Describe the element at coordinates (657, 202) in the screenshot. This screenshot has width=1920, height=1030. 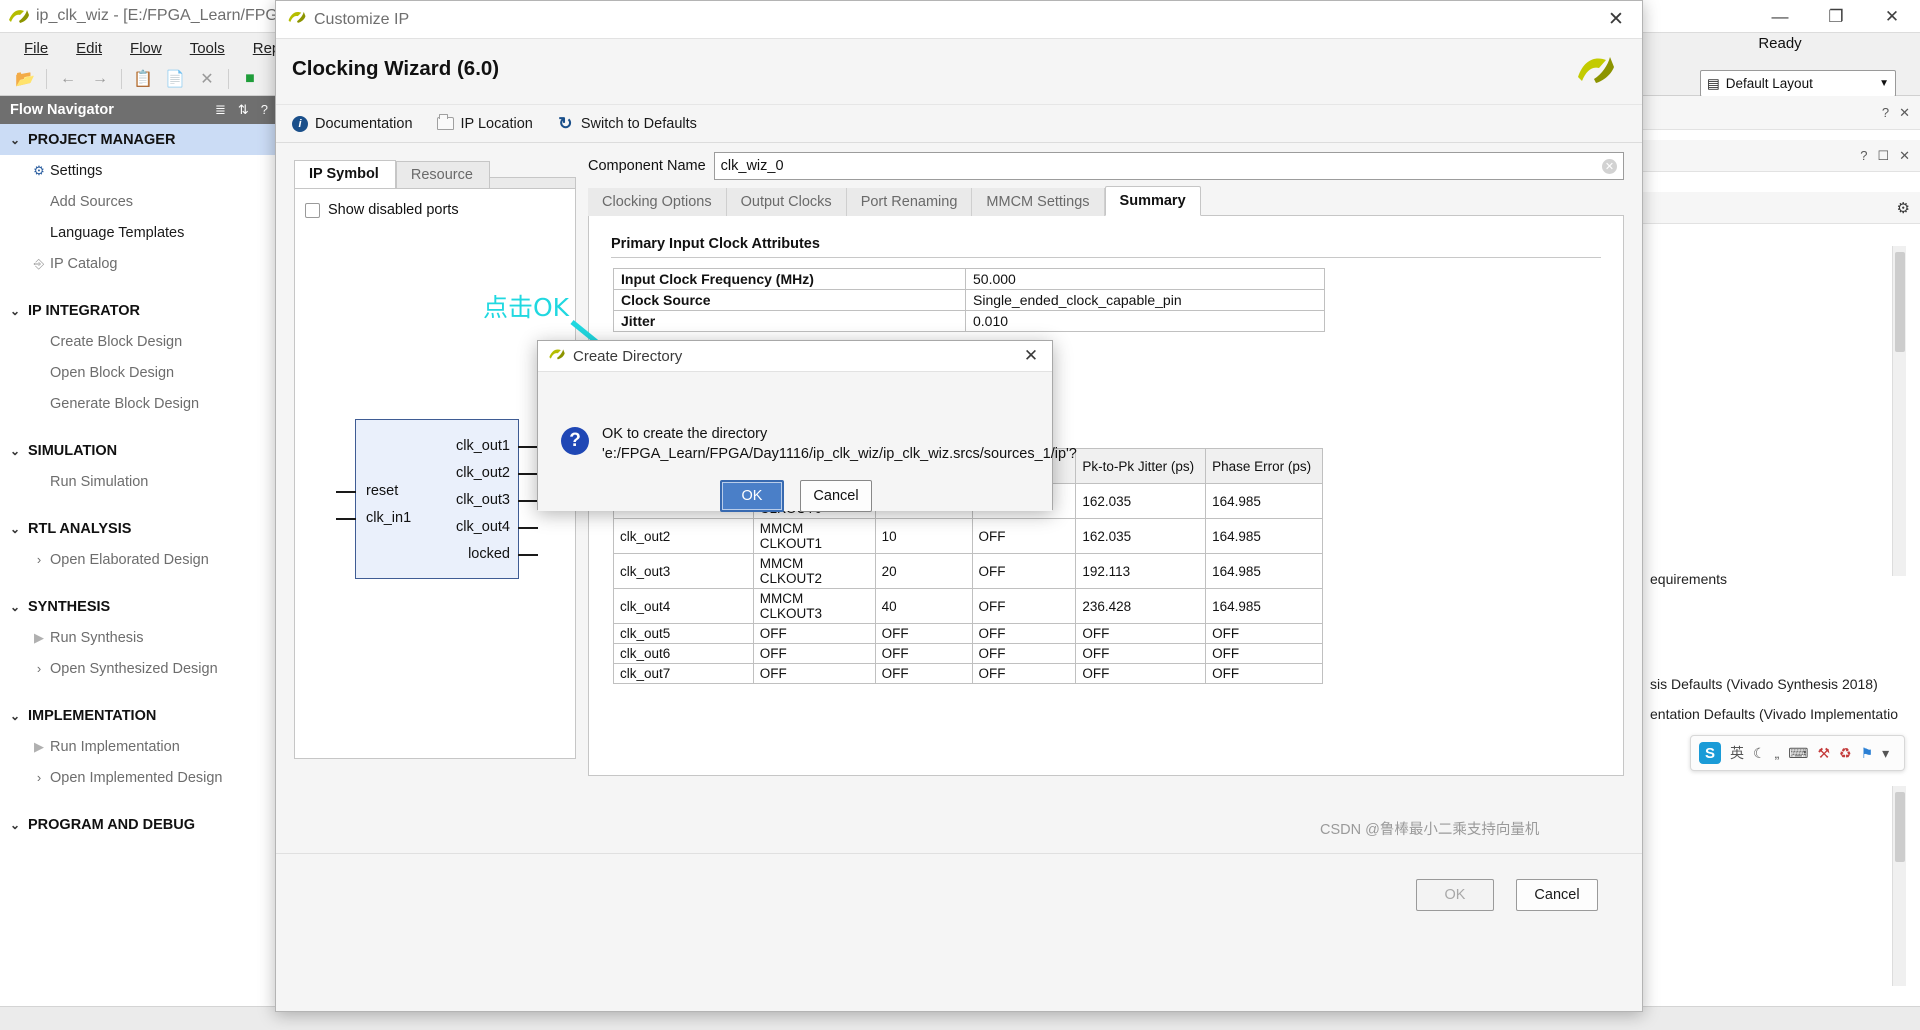
I see `tab-clocking-options: Clocking Options` at that location.